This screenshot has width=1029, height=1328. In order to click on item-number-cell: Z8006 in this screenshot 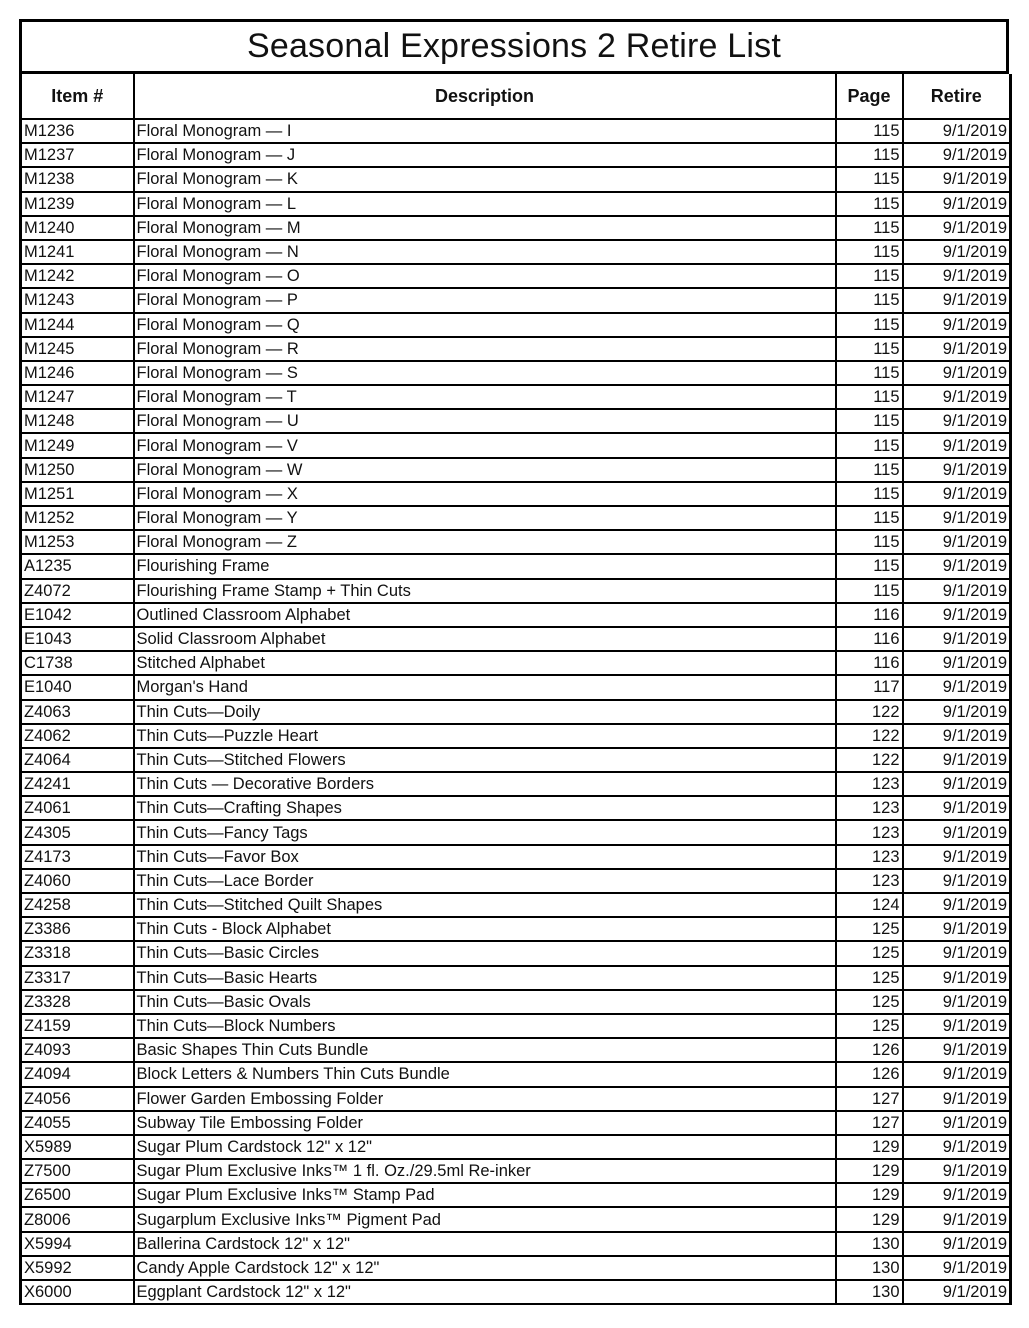, I will do `click(77, 1219)`.